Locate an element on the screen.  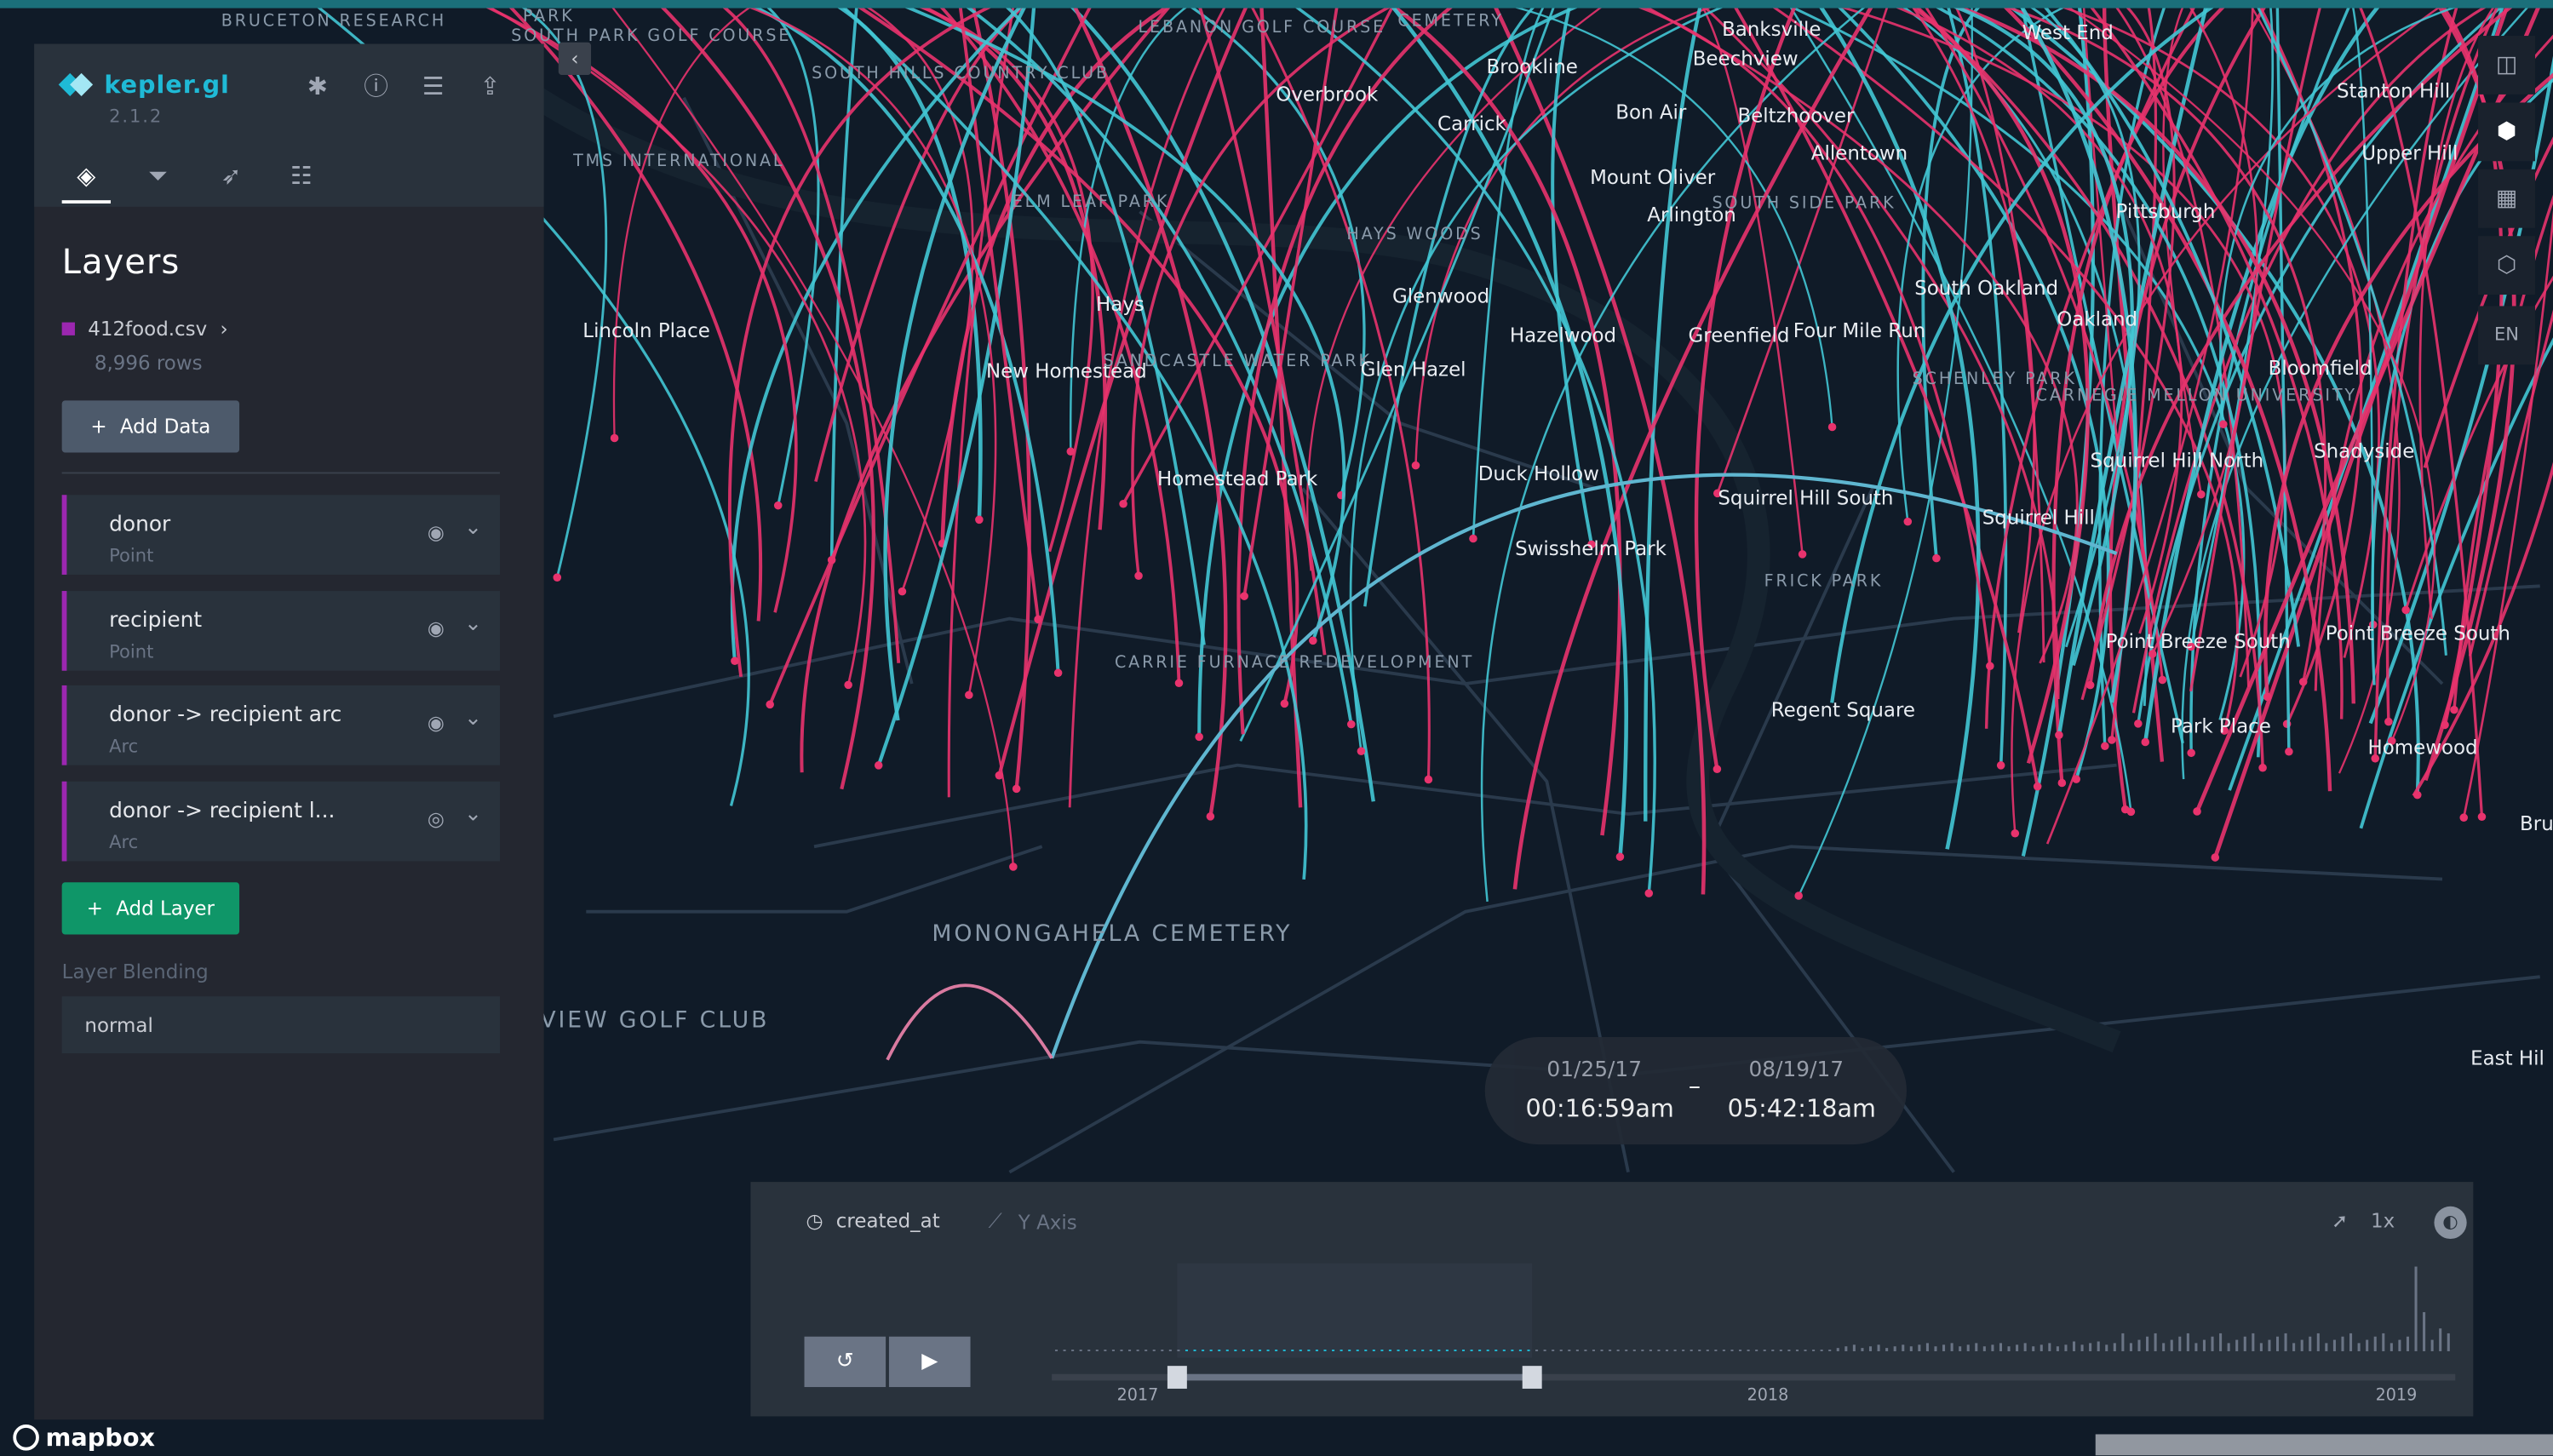
legend-button: ▦ is located at coordinates (2507, 198).